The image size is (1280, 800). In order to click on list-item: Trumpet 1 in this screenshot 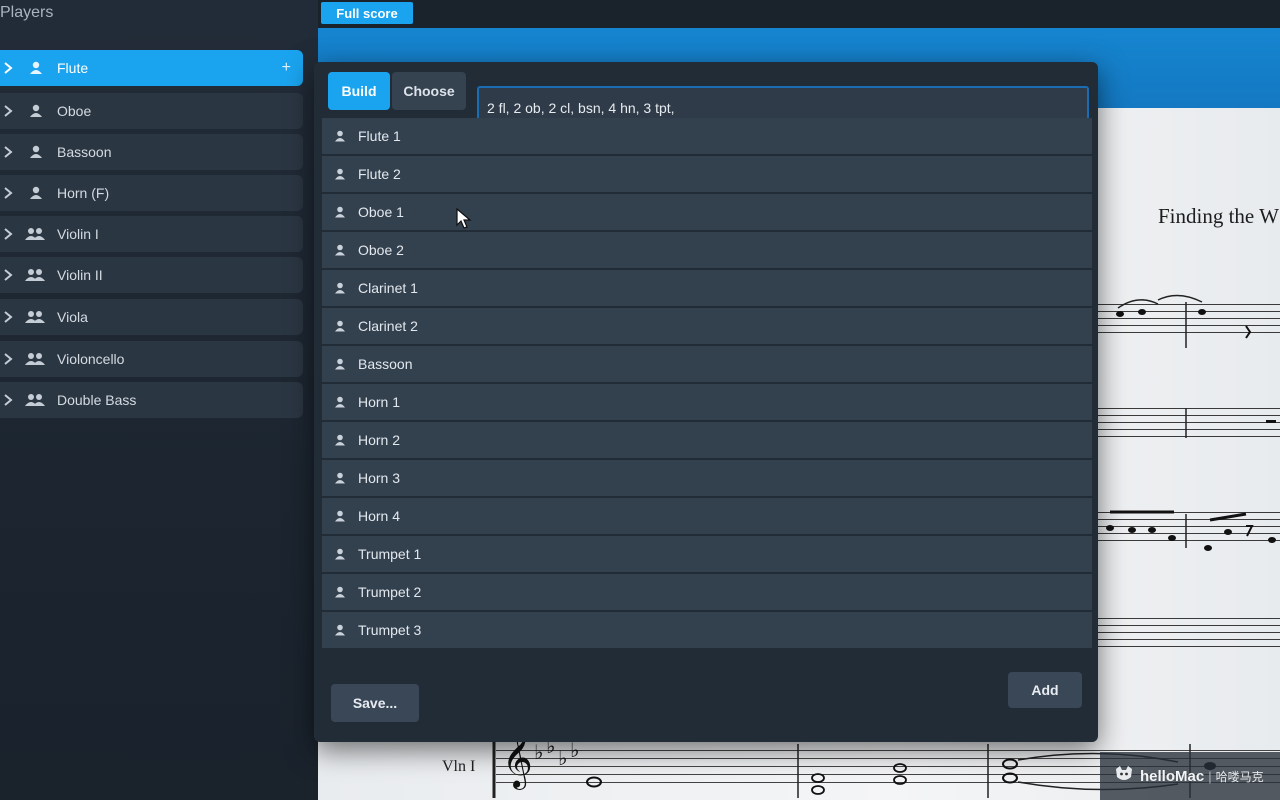, I will do `click(707, 554)`.